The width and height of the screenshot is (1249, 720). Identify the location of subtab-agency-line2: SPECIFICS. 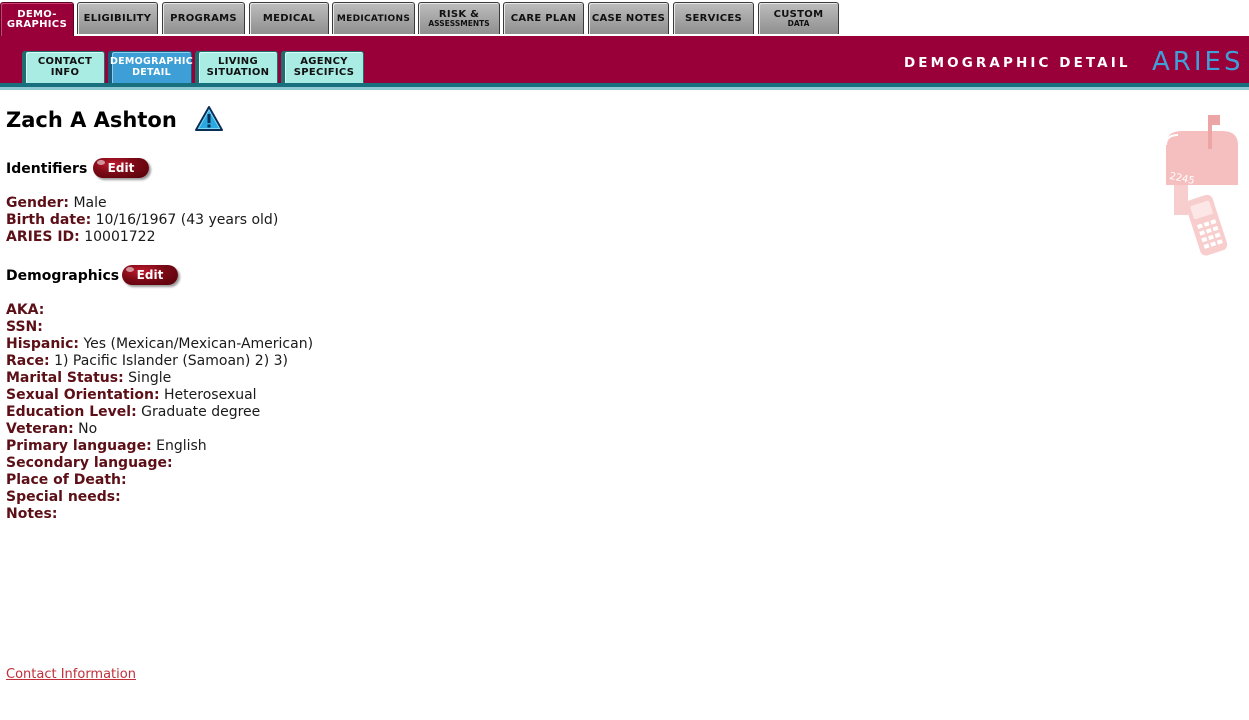
(324, 72).